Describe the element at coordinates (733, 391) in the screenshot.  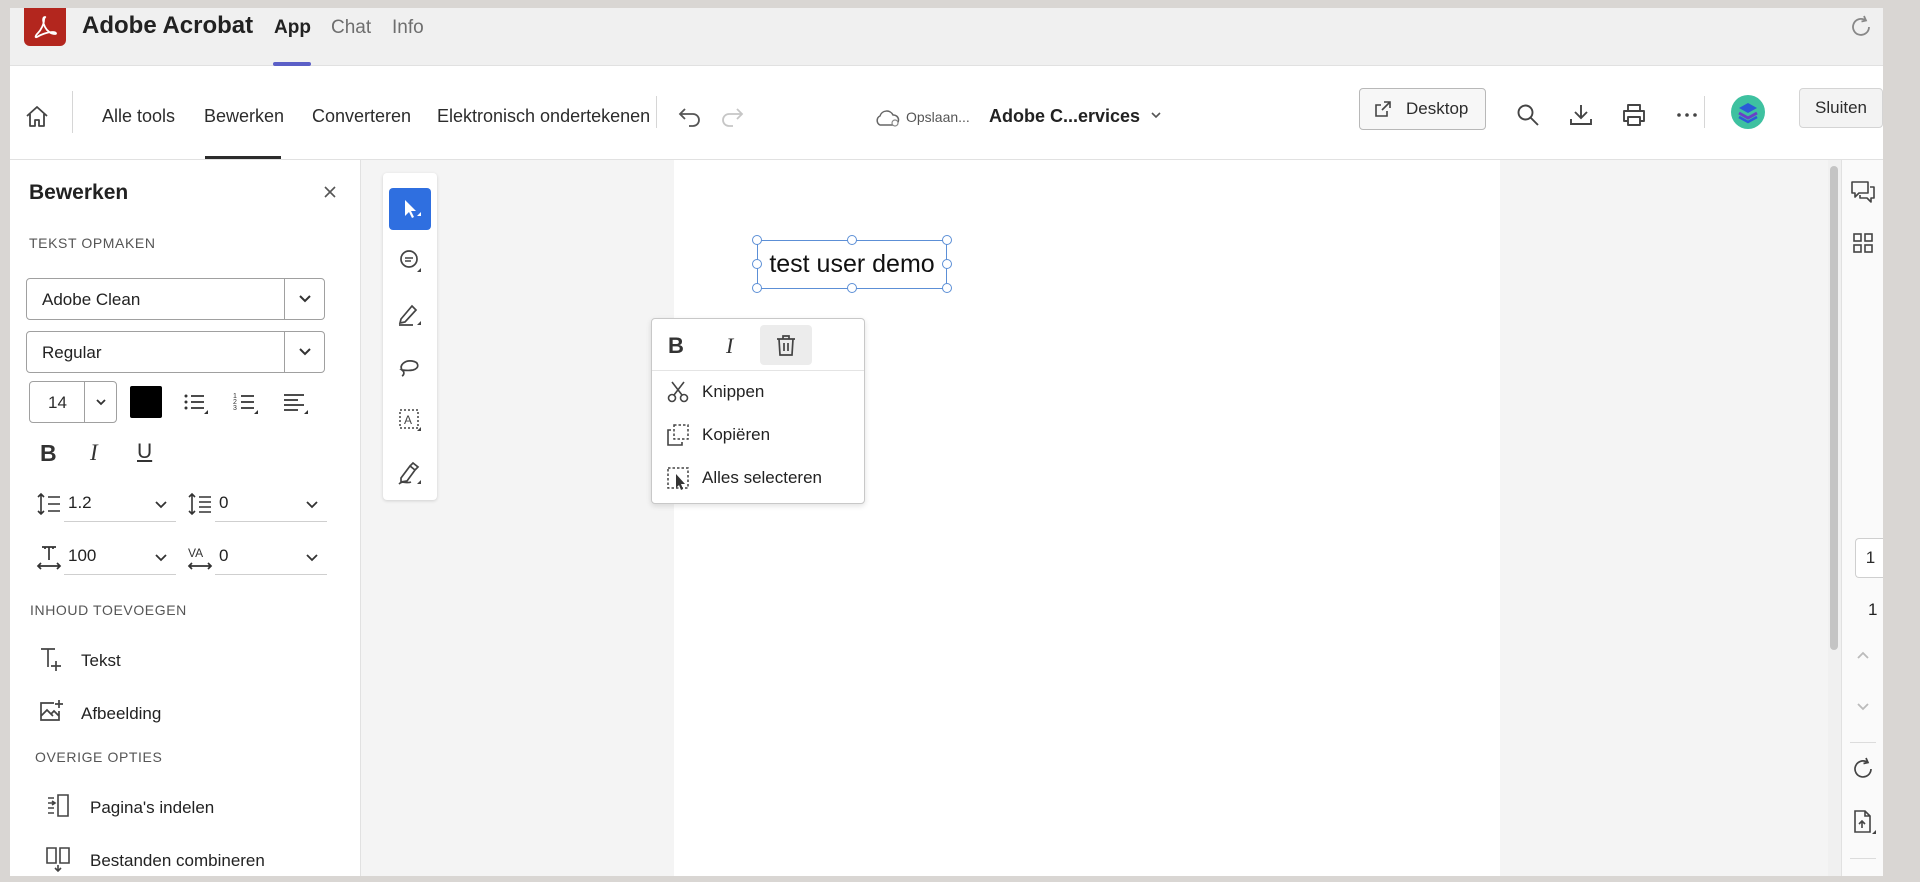
I see `context-item-label: Knippen` at that location.